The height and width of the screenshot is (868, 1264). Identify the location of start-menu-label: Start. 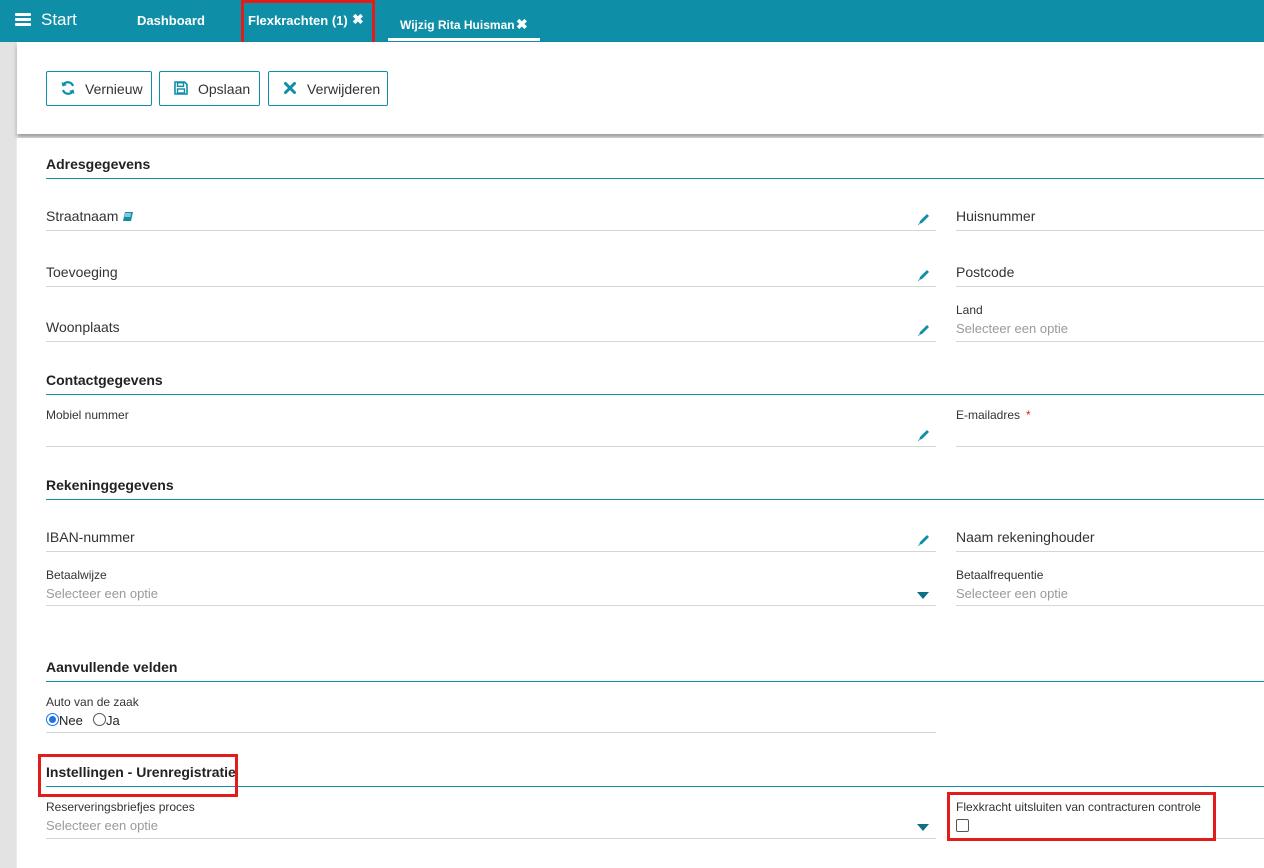
(59, 19).